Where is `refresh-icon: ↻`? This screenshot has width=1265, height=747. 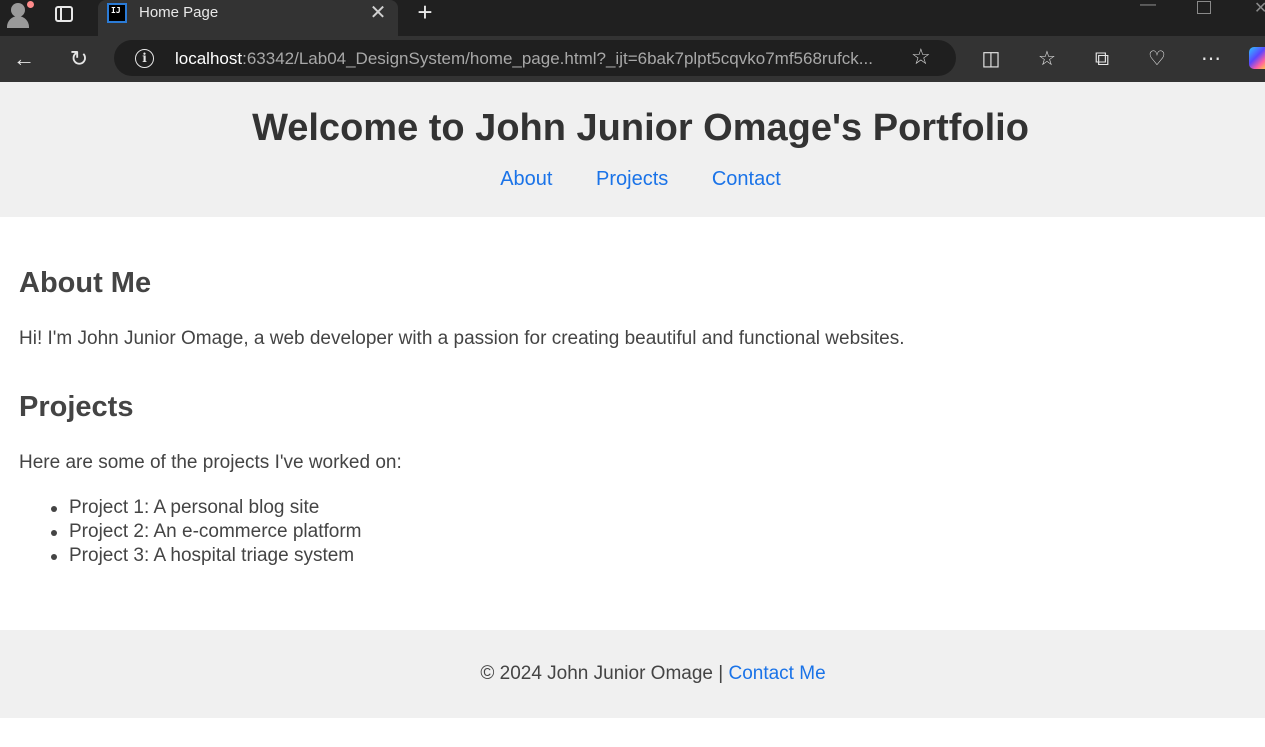 refresh-icon: ↻ is located at coordinates (79, 59).